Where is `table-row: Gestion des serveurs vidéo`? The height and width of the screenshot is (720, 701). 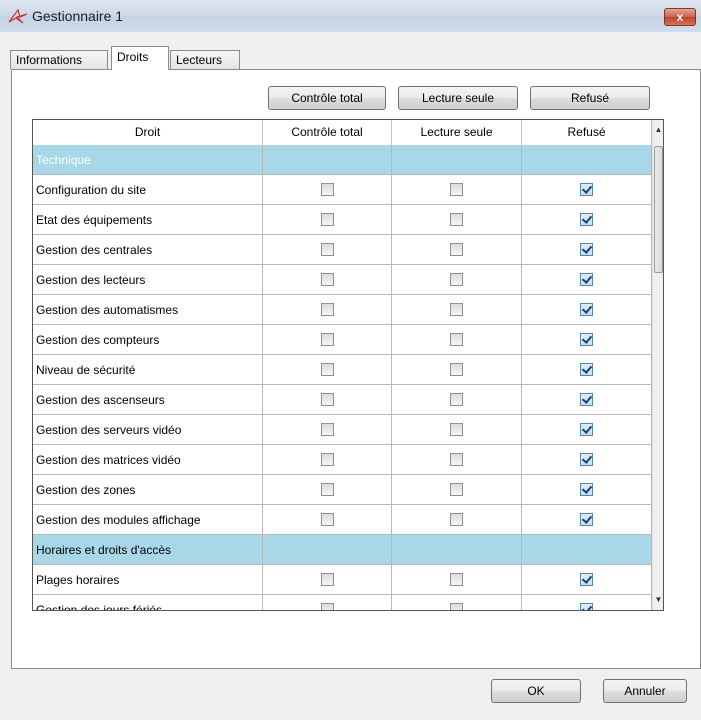
table-row: Gestion des serveurs vidéo is located at coordinates (342, 430).